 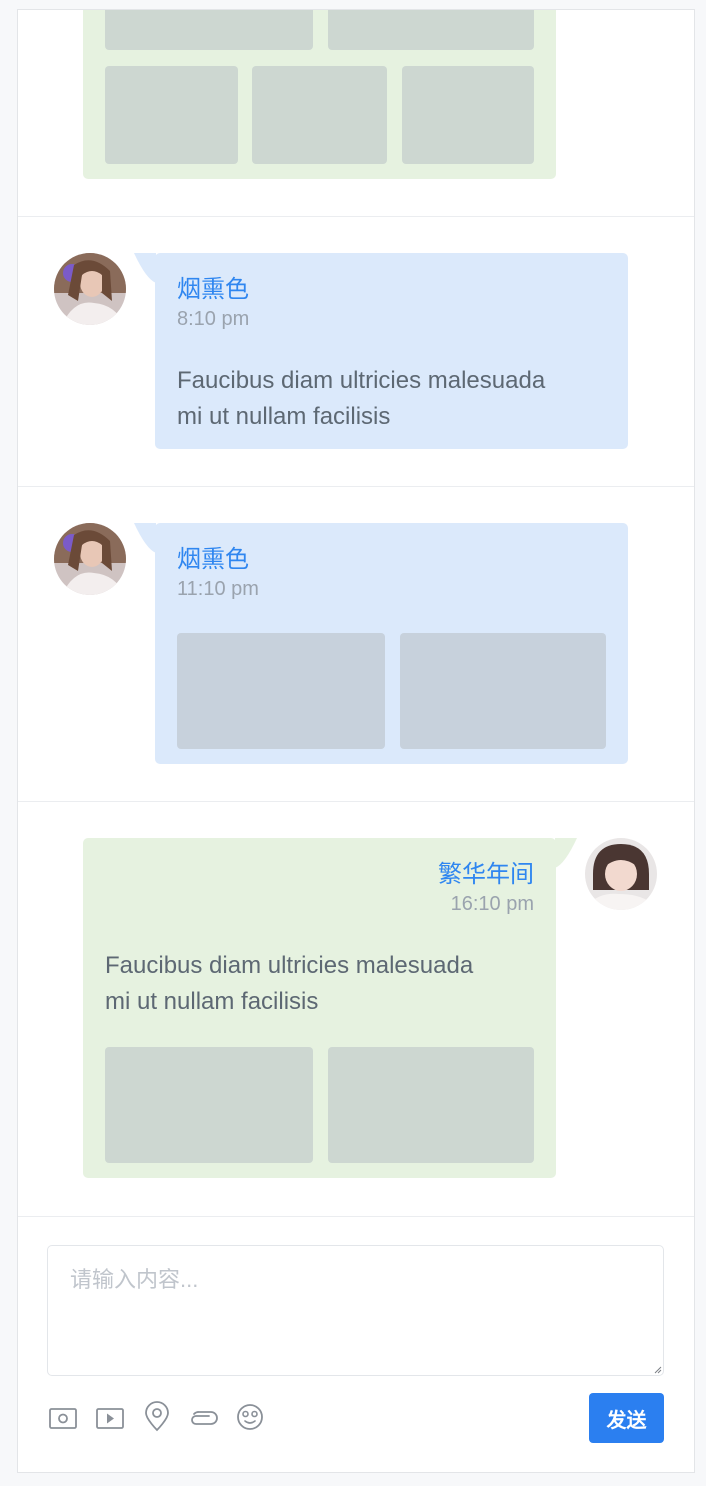 I want to click on resize-handle-icon, so click(x=657, y=1369).